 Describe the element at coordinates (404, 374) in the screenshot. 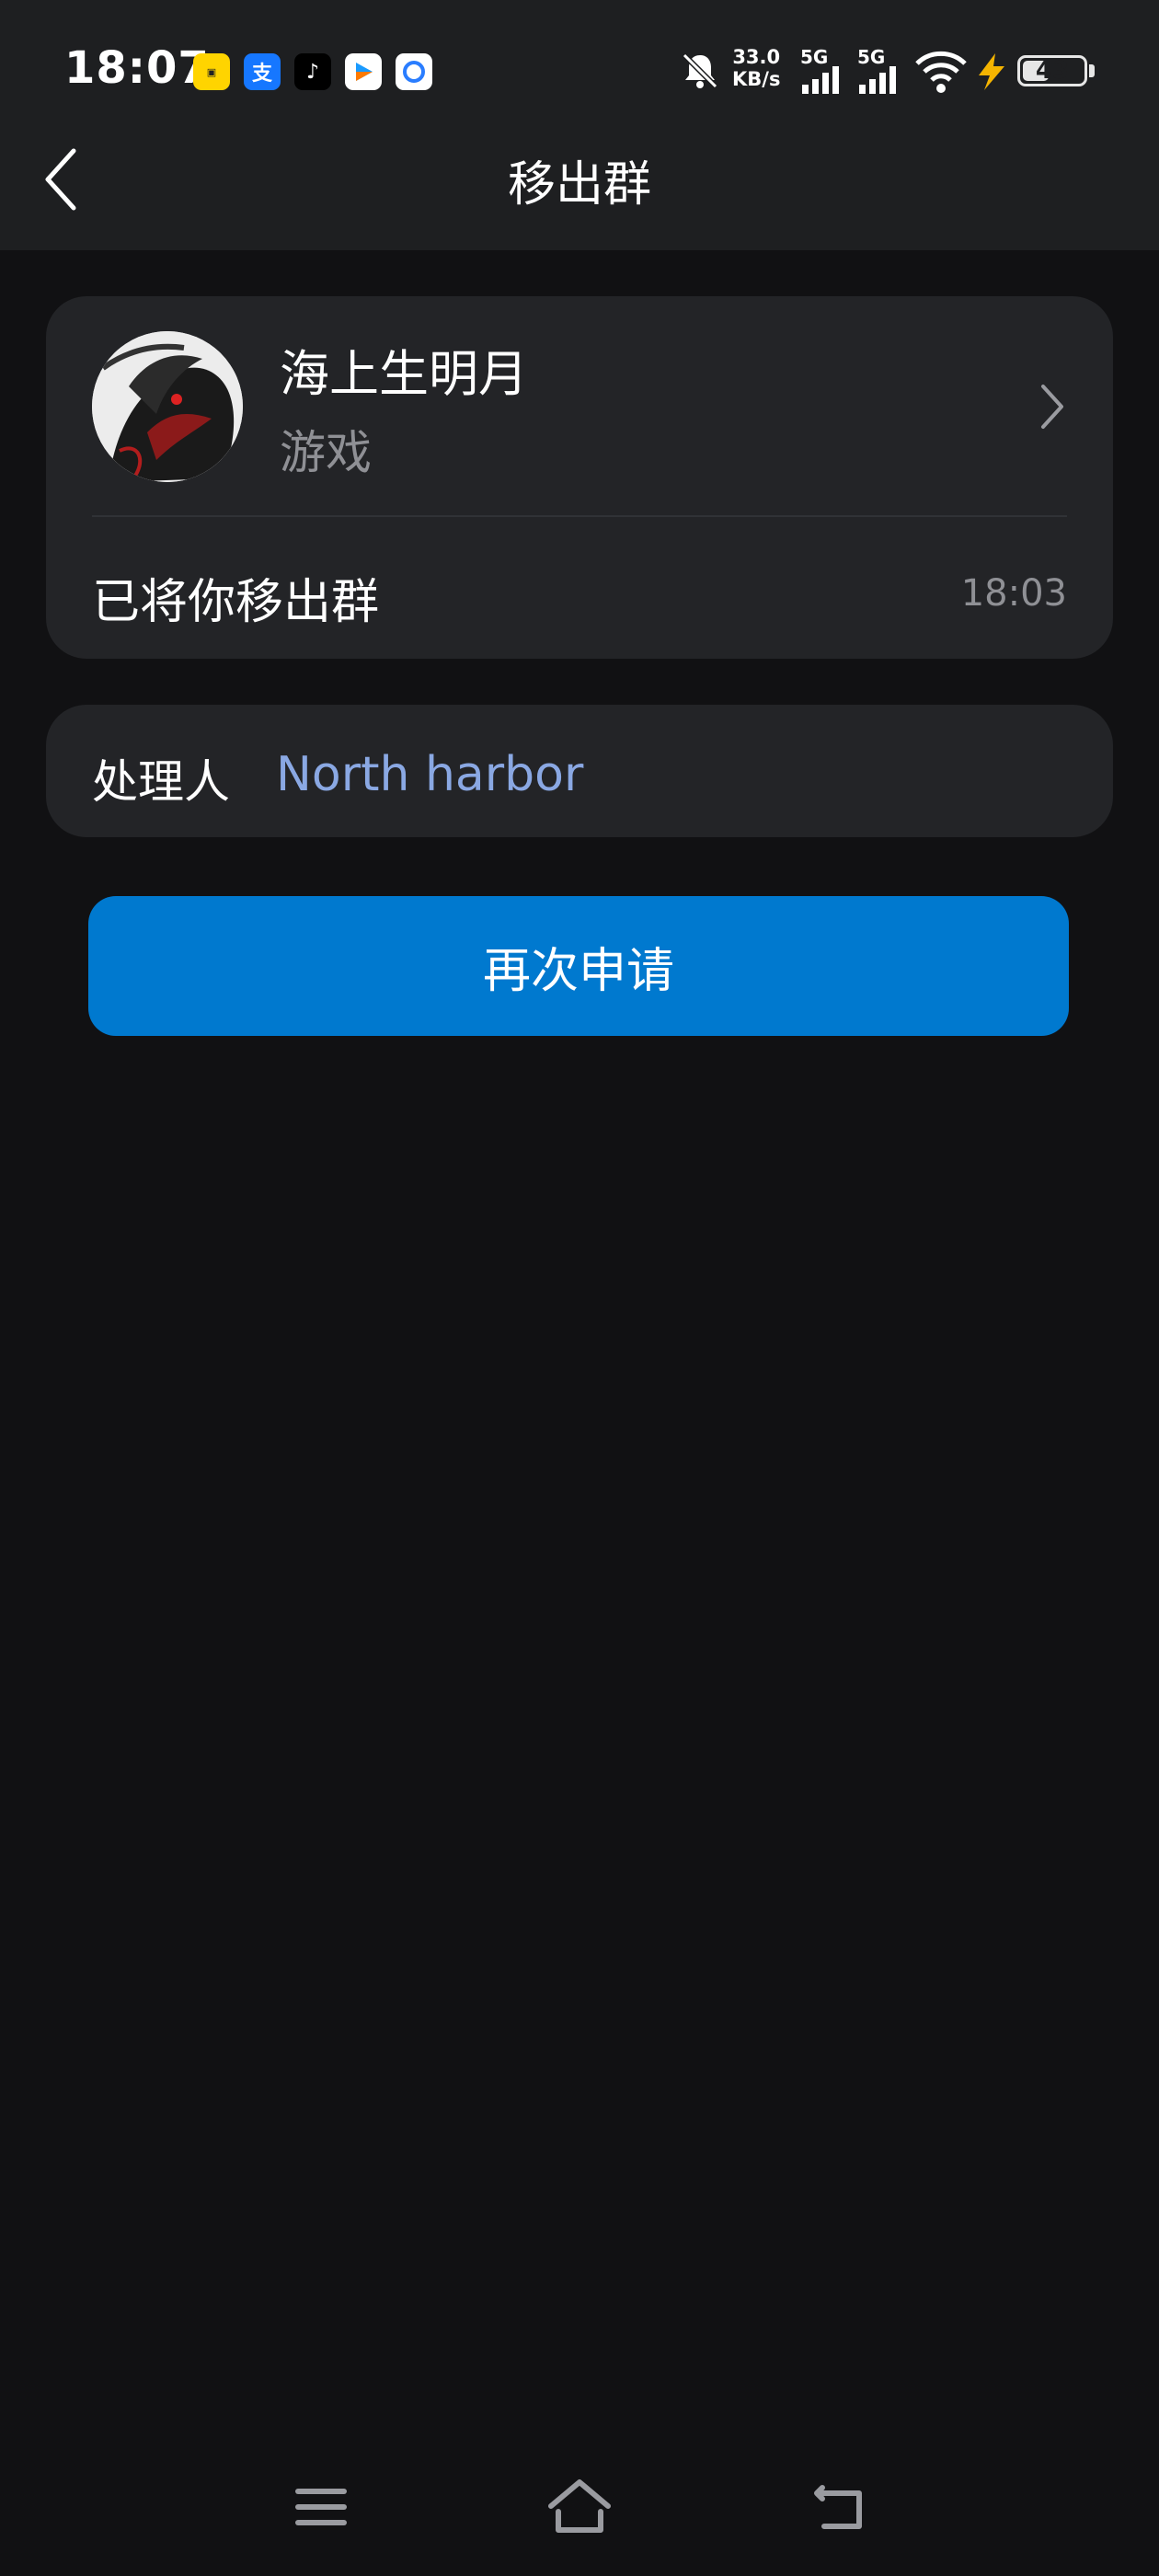

I see `group-name: 海上生明月` at that location.